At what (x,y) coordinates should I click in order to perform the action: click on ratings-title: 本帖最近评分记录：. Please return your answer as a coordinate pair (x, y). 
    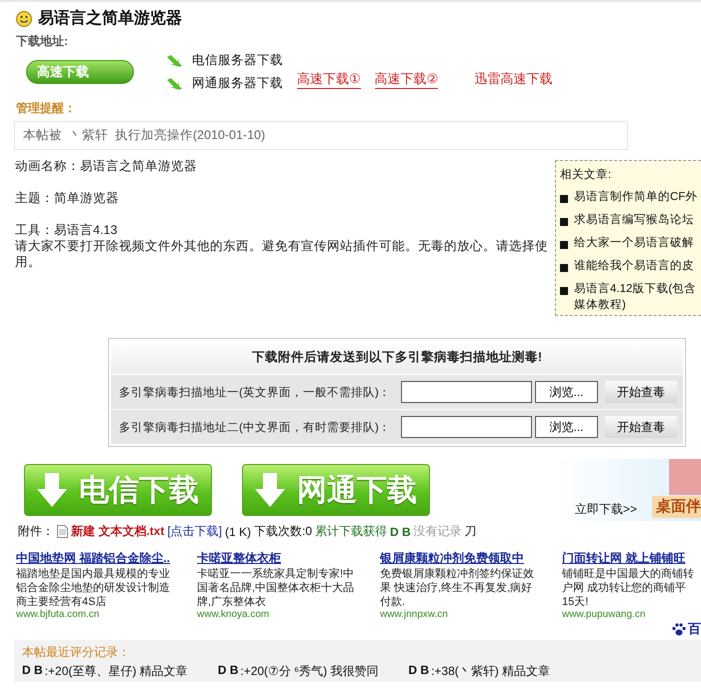
    Looking at the image, I should click on (76, 652).